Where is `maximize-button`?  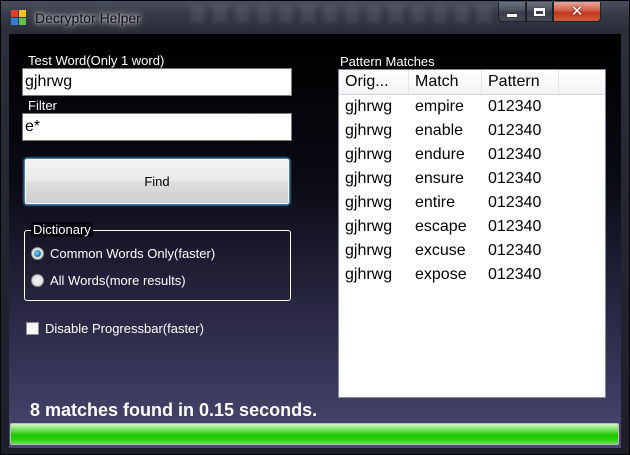
maximize-button is located at coordinates (539, 12).